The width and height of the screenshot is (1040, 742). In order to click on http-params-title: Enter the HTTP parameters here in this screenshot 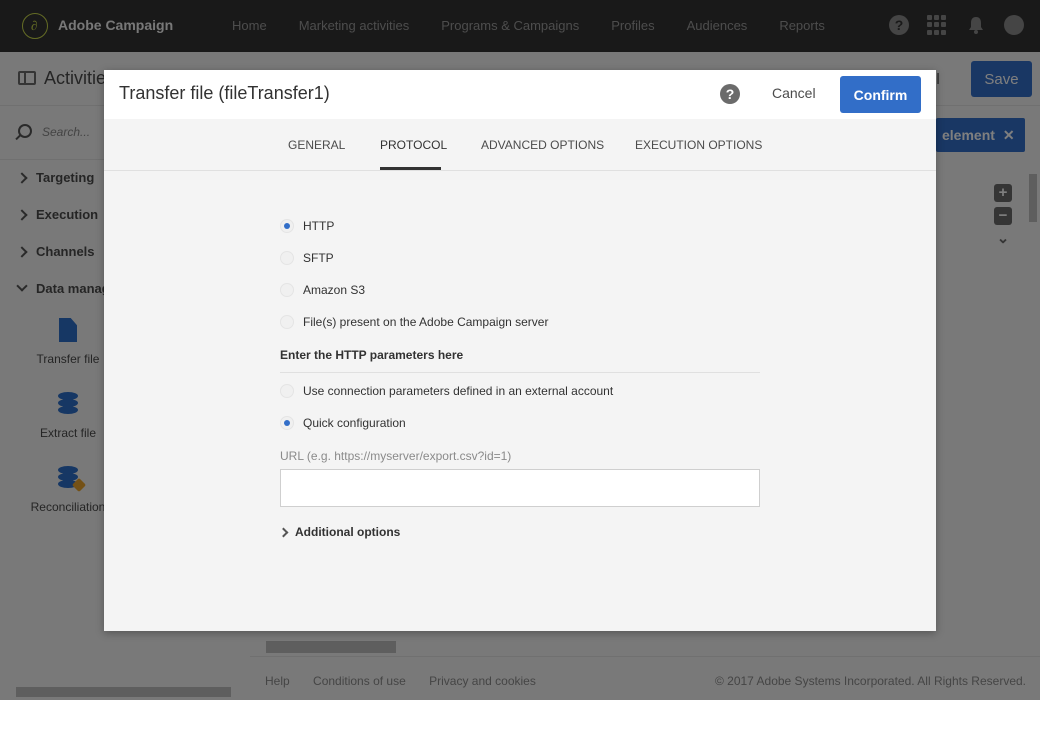, I will do `click(372, 355)`.